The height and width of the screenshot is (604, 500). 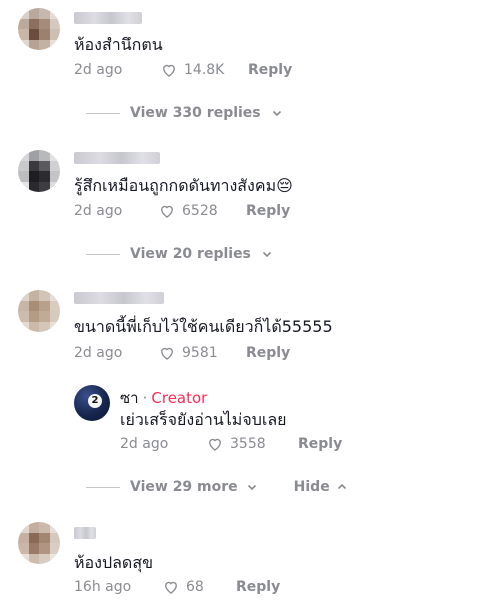 I want to click on like-count: 6528, so click(x=200, y=211).